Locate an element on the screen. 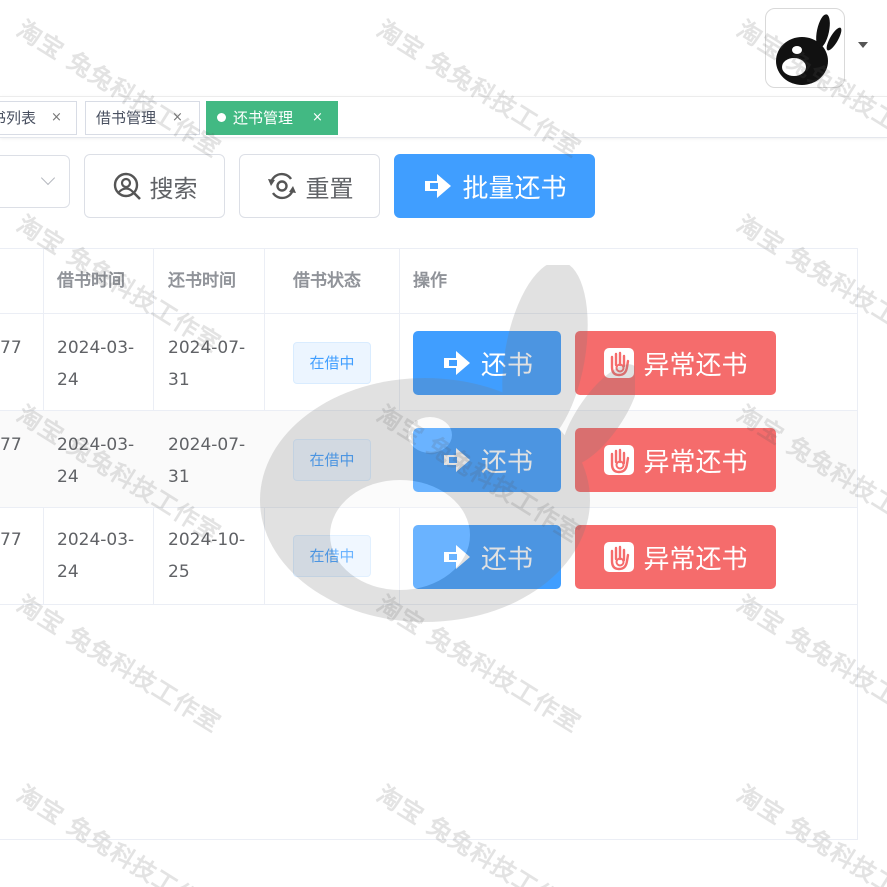 The image size is (887, 887). tag-return-manage: 还书管理 × is located at coordinates (272, 118).